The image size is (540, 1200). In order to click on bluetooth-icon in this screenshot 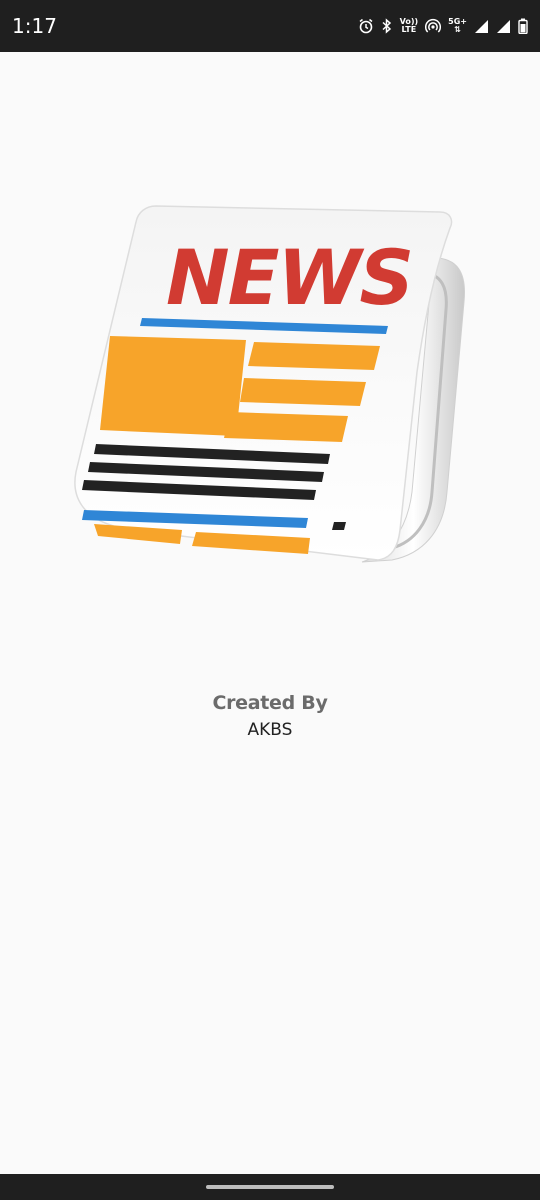, I will do `click(387, 26)`.